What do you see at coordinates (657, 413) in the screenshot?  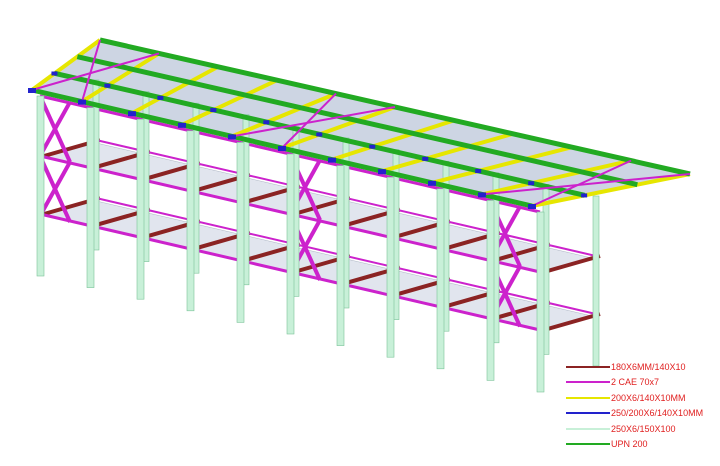 I see `legend-label: 250/200X6/140X10MM` at bounding box center [657, 413].